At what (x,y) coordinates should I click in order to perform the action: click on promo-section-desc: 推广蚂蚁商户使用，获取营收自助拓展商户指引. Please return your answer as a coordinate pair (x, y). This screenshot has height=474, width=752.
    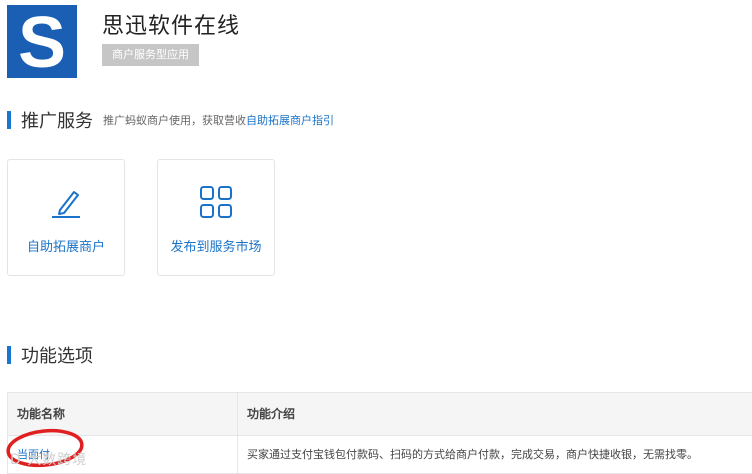
    Looking at the image, I should click on (218, 120).